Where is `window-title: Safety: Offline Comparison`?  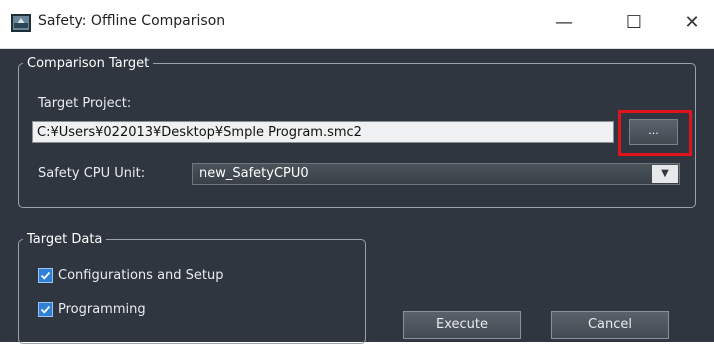
window-title: Safety: Offline Comparison is located at coordinates (132, 21).